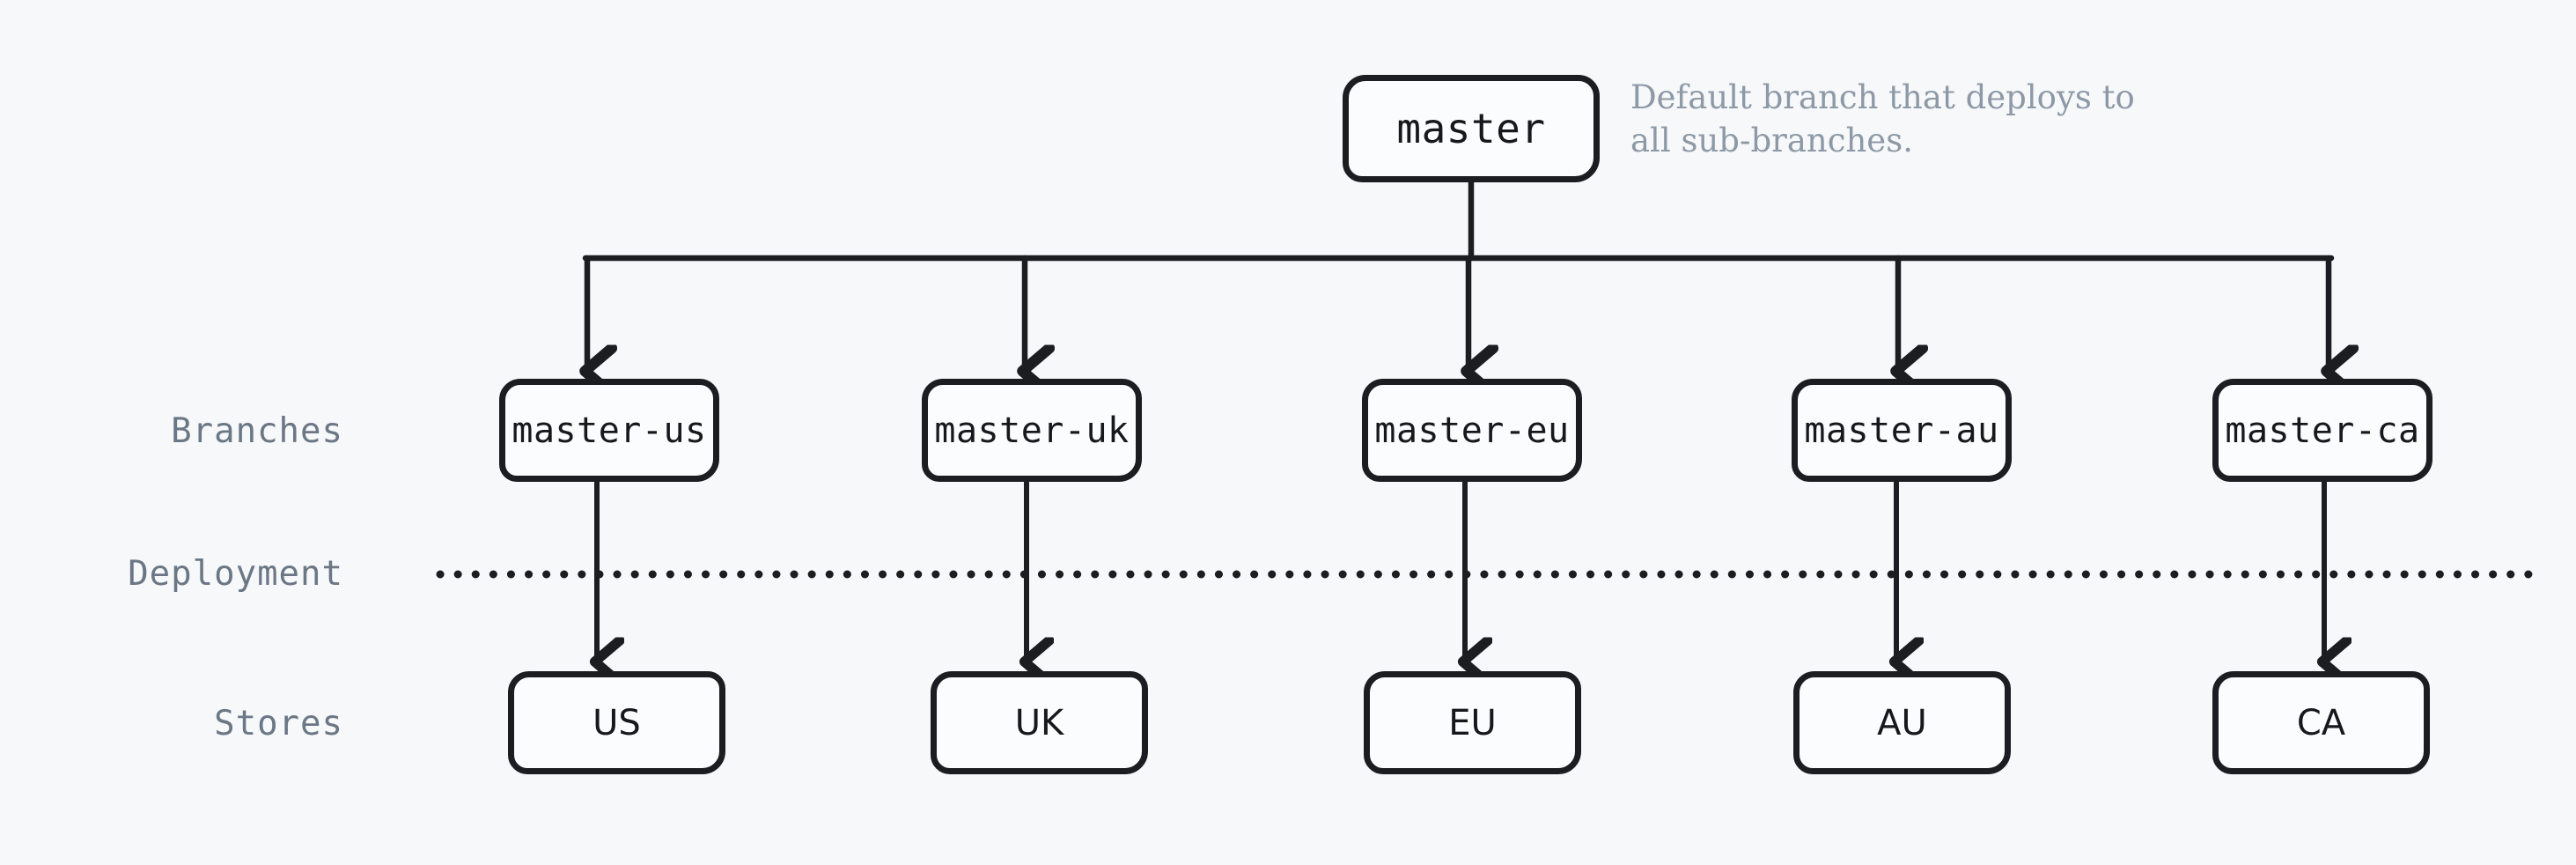 The image size is (2576, 865). Describe the element at coordinates (279, 723) in the screenshot. I see `row-label-stores: Stores` at that location.